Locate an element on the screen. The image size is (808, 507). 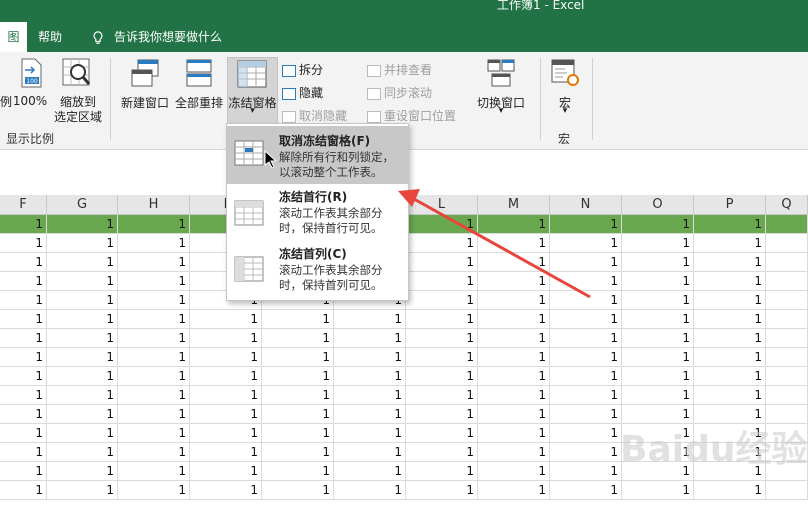
cell-f6: 1 is located at coordinates (23, 300).